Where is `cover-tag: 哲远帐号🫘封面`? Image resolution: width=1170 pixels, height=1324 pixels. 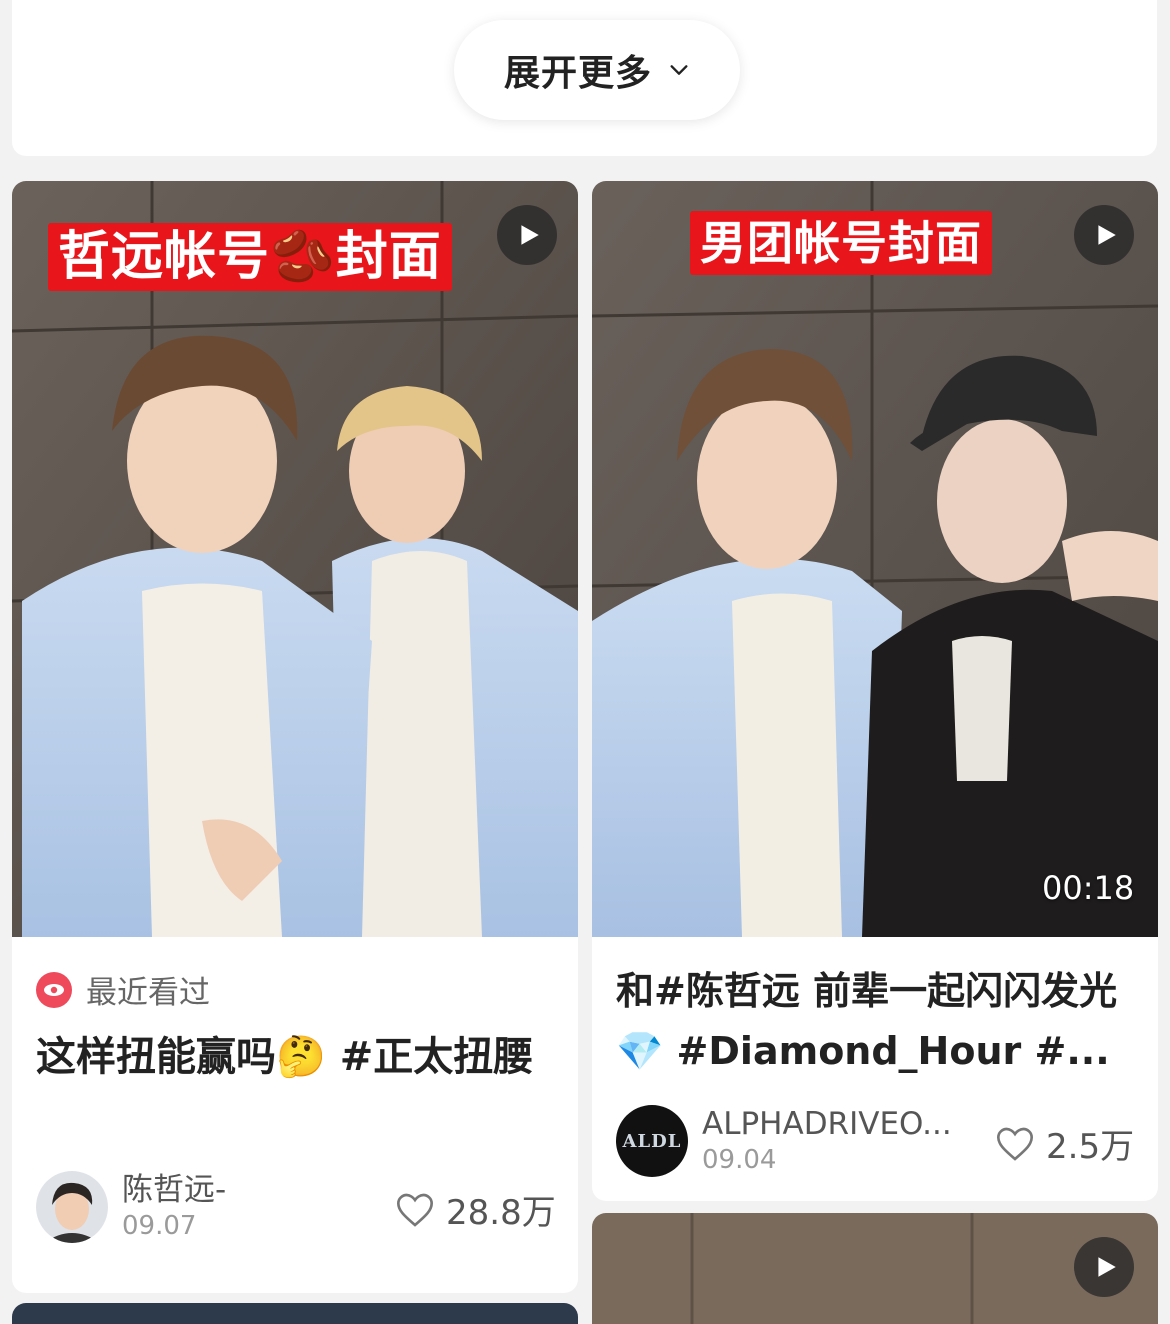
cover-tag: 哲远帐号🫘封面 is located at coordinates (250, 257).